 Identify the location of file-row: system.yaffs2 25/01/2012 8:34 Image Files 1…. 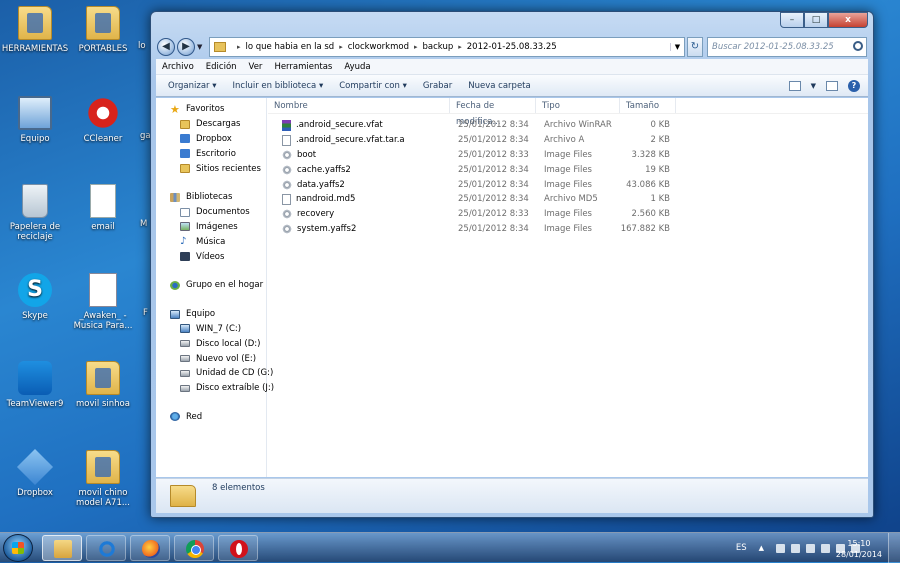
(568, 229).